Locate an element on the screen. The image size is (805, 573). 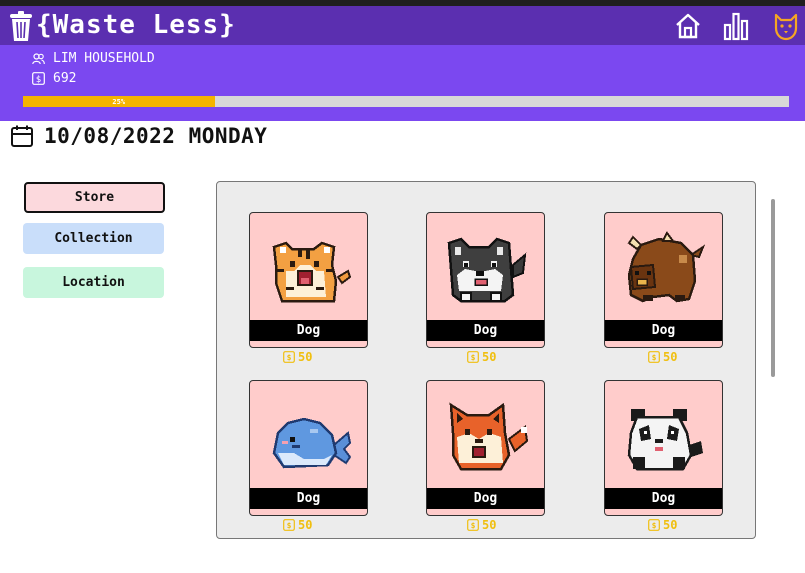
calendar-icon is located at coordinates (22, 136).